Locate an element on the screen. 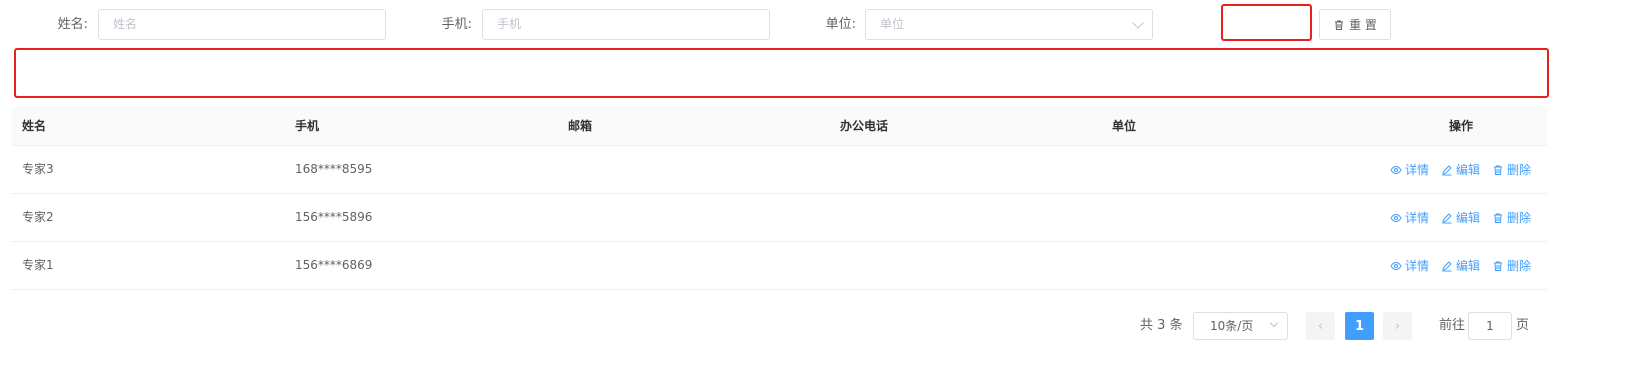  cell-phone: 156****5896 is located at coordinates (334, 217).